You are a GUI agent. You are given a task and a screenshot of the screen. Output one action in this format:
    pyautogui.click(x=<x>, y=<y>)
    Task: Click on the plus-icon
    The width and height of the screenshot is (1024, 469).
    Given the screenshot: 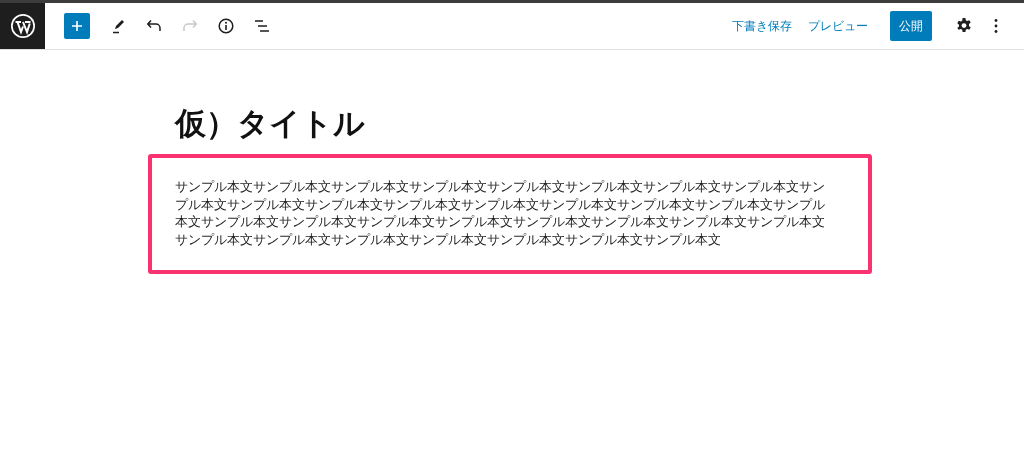 What is the action you would take?
    pyautogui.click(x=77, y=26)
    